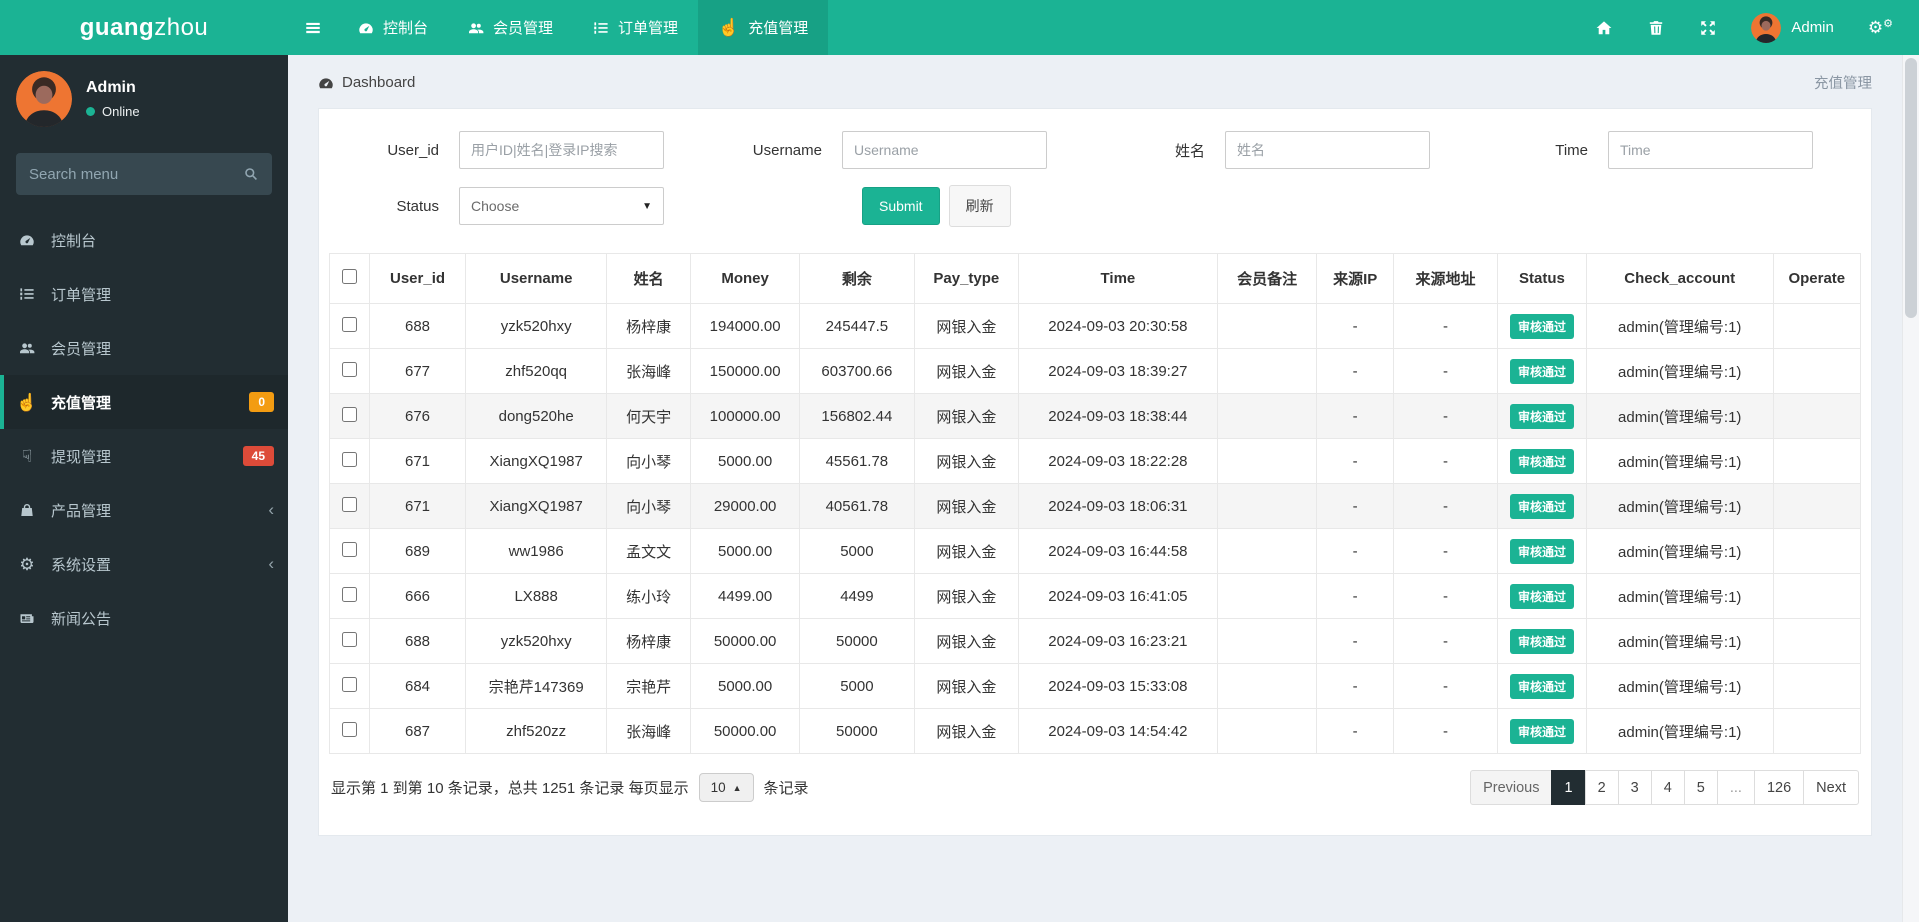 This screenshot has height=922, width=1919. Describe the element at coordinates (1634, 787) in the screenshot. I see `page-button-3: 3` at that location.